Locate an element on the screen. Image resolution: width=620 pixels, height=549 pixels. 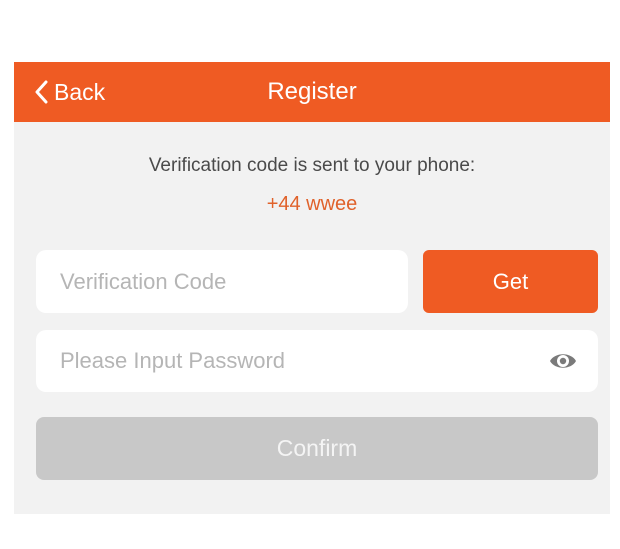
verification-code-field is located at coordinates (222, 281).